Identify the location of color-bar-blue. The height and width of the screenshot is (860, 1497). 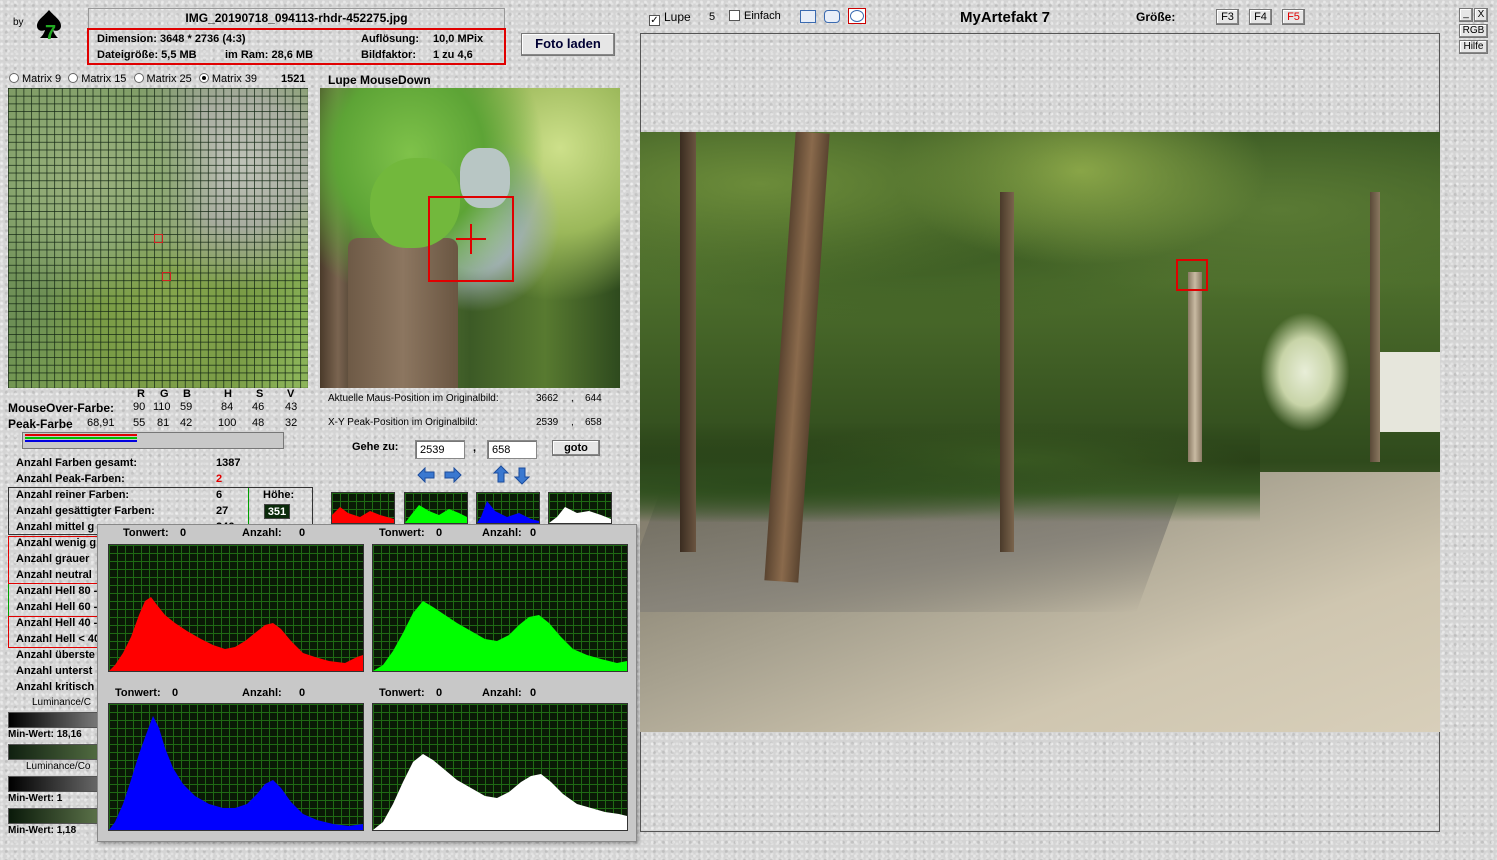
(81, 441).